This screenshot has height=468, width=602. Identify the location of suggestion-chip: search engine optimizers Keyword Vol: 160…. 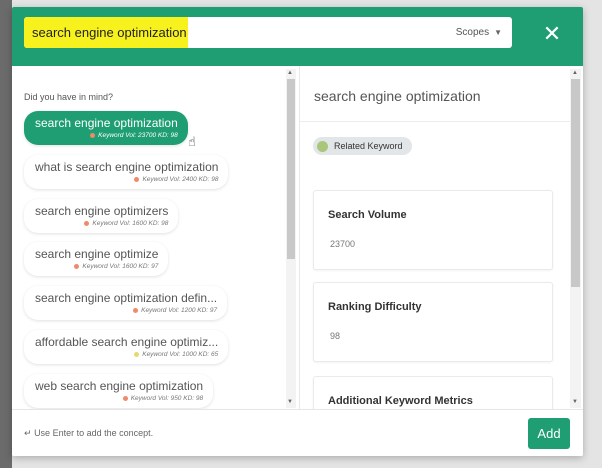
(101, 216).